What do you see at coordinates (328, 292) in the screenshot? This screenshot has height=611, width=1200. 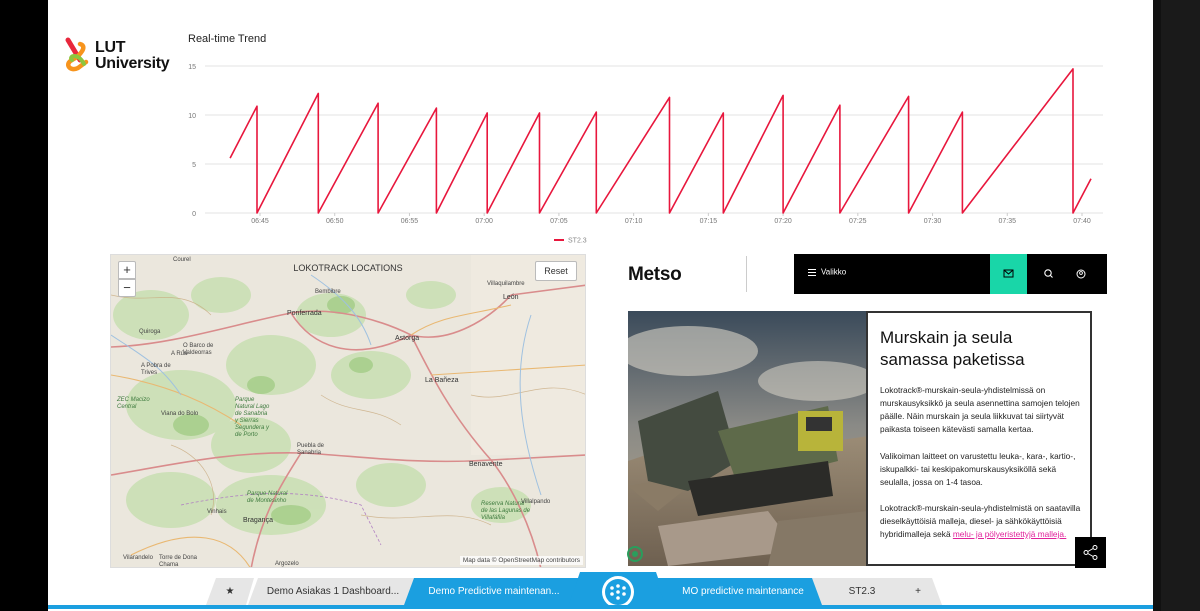 I see `map-place: Bembibre` at bounding box center [328, 292].